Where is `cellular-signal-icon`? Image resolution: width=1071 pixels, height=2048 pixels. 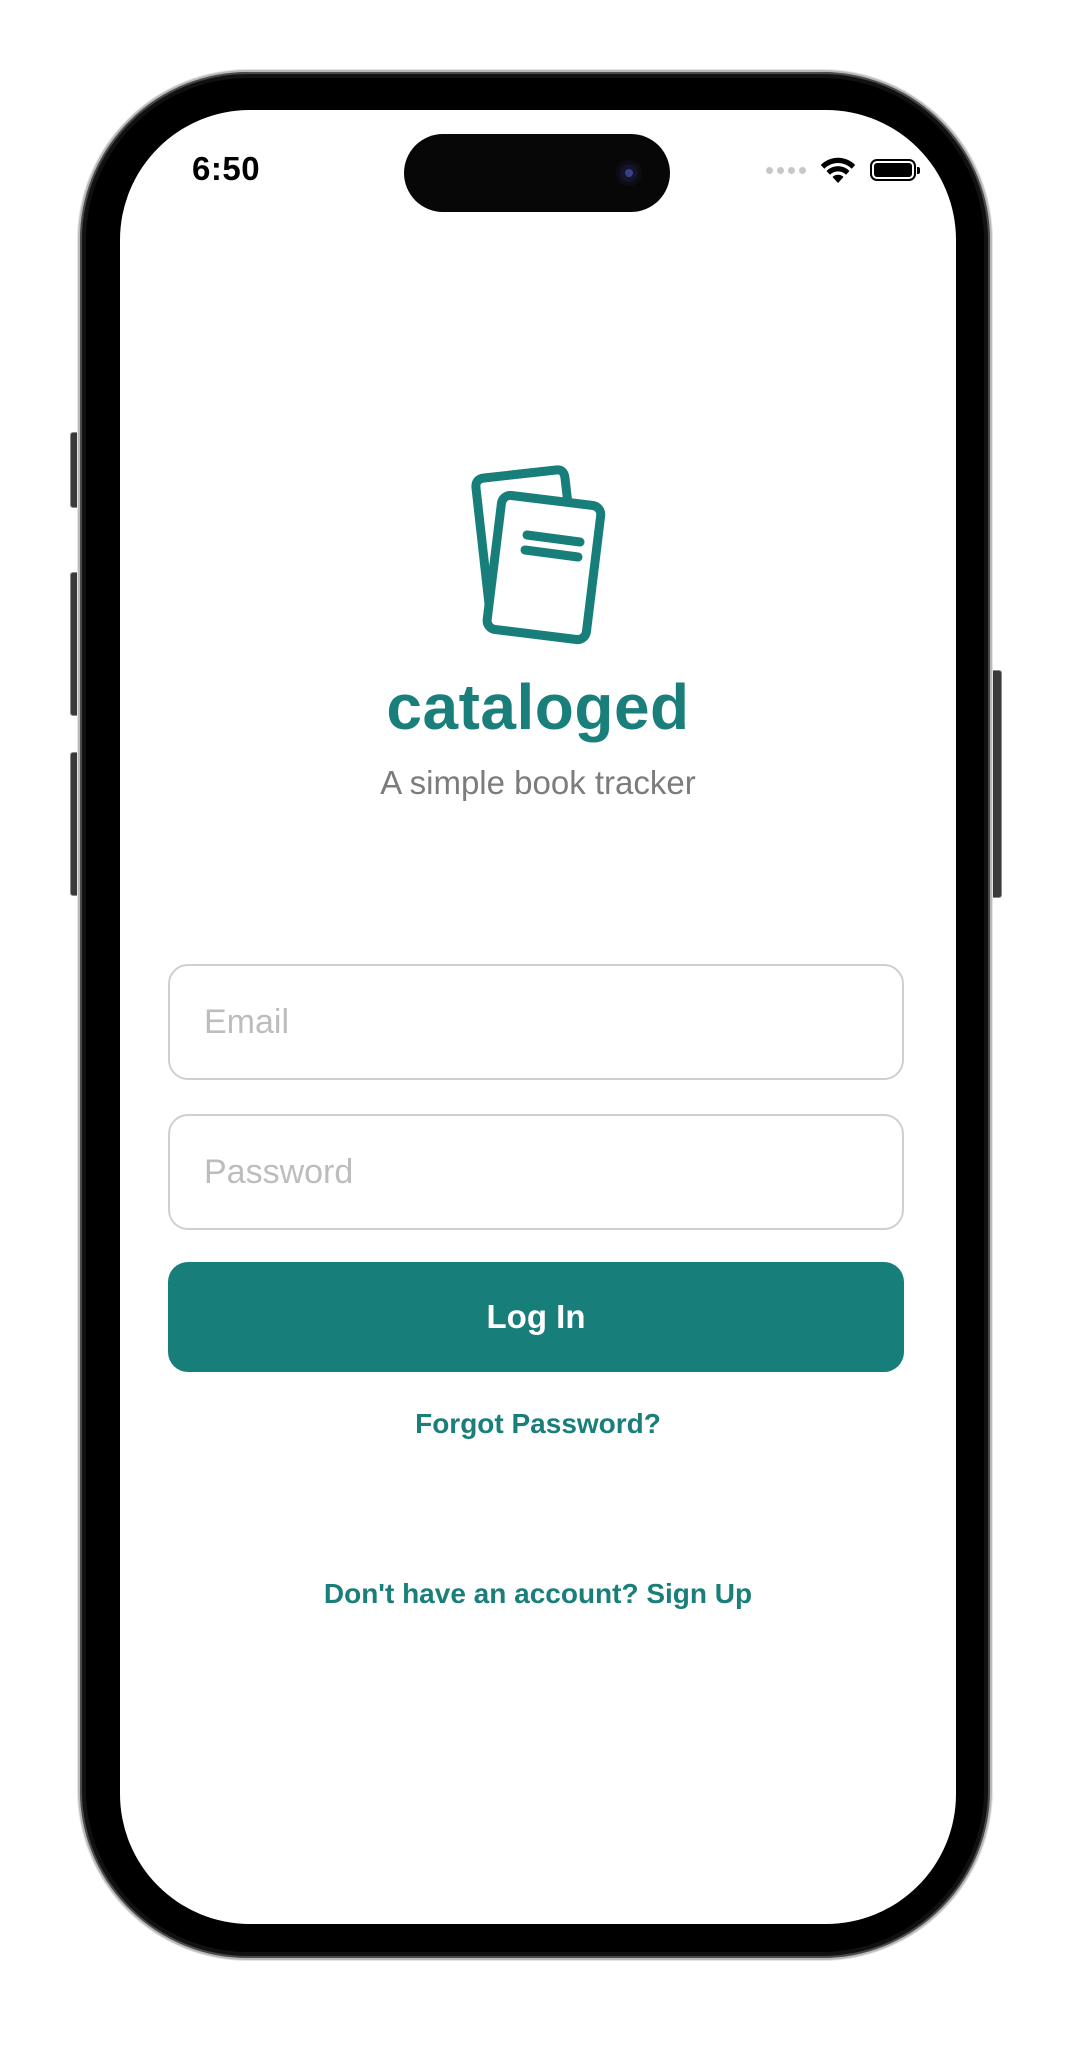 cellular-signal-icon is located at coordinates (786, 170).